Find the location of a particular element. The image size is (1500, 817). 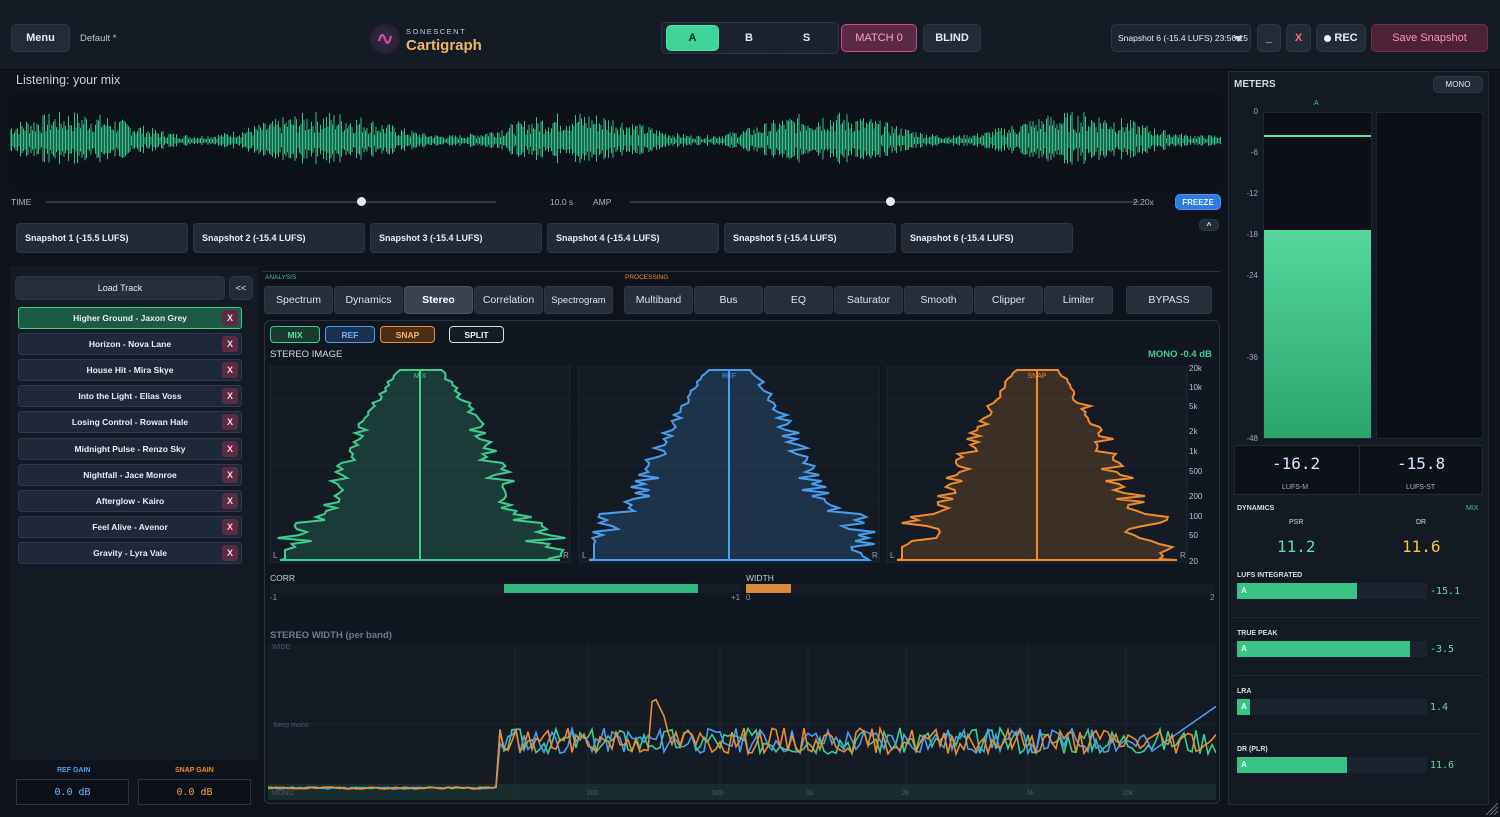

snapshot-2: Snapshot 2 (-15.4 LUFS) is located at coordinates (279, 238).